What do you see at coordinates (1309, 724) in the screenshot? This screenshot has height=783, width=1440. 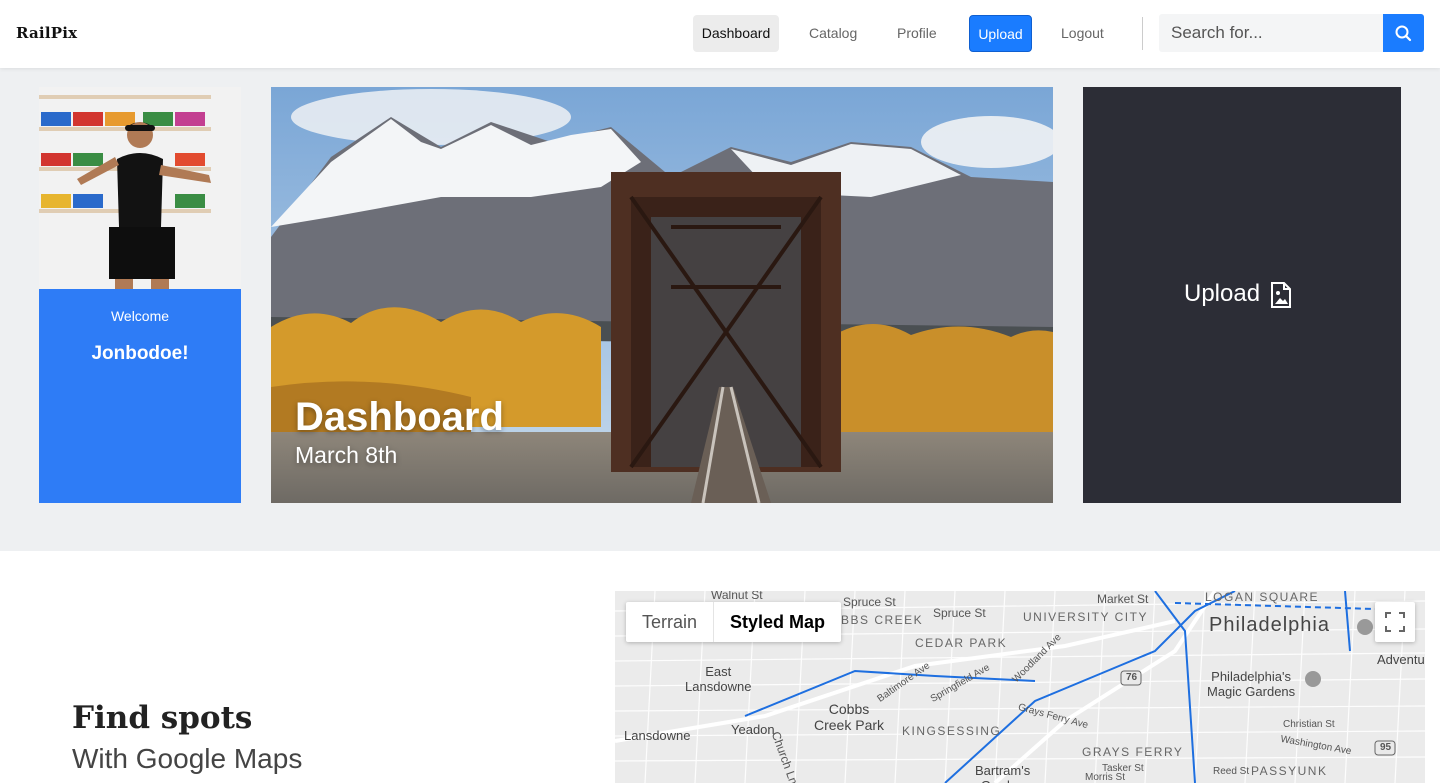 I see `map-label-christian-st: Christian St` at bounding box center [1309, 724].